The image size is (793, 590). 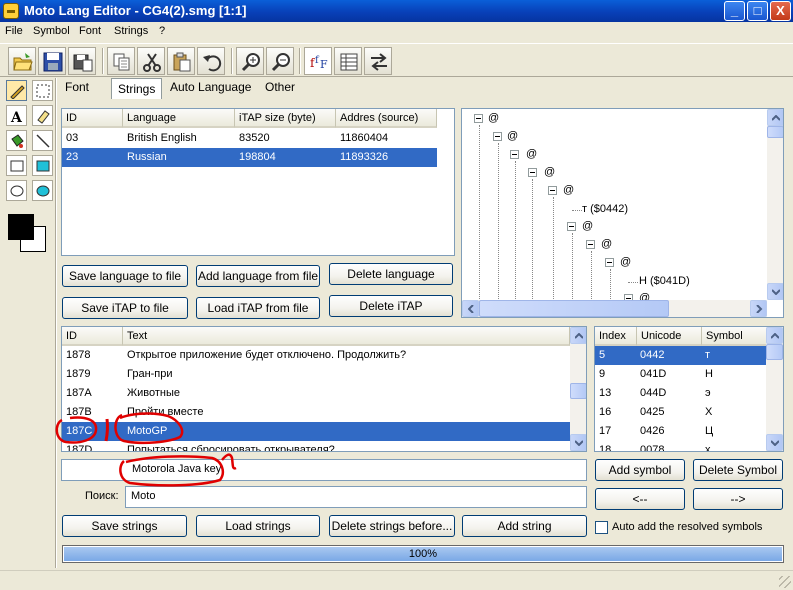 I want to click on swap-icon, so click(x=378, y=61).